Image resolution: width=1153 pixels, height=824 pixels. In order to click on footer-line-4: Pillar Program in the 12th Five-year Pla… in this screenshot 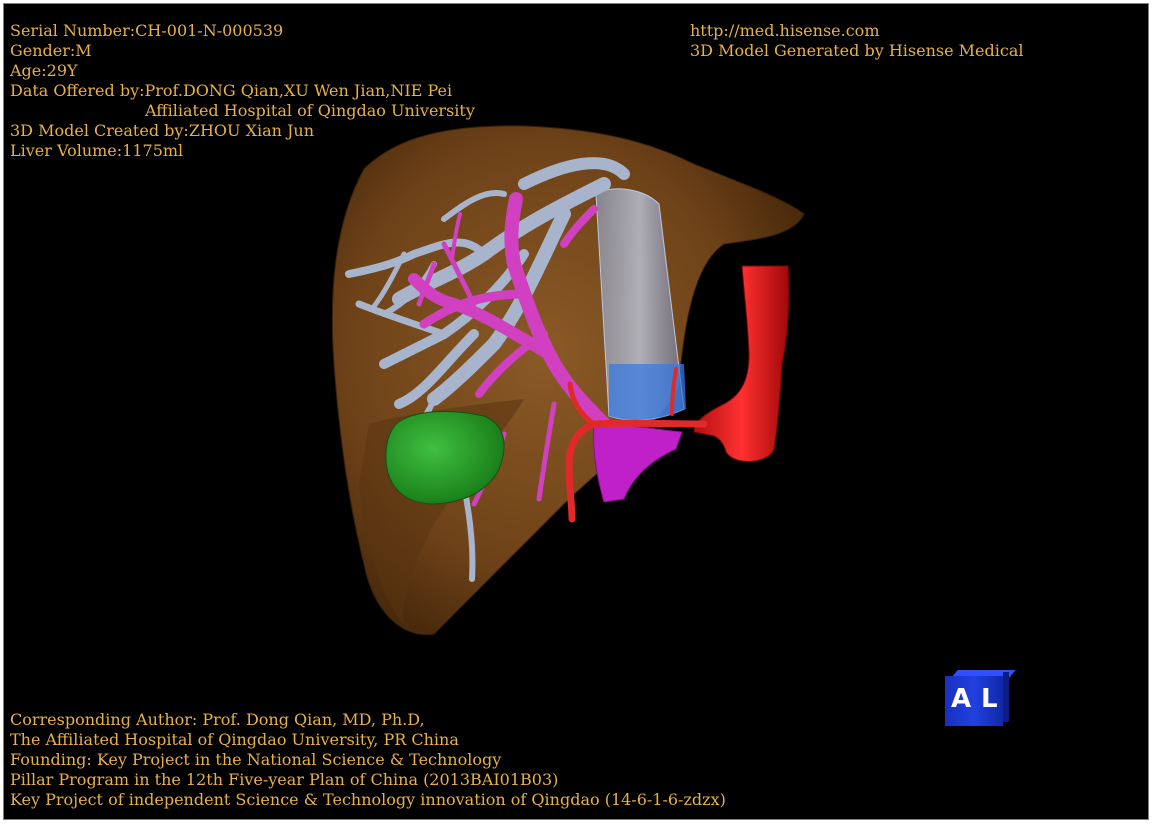, I will do `click(284, 779)`.